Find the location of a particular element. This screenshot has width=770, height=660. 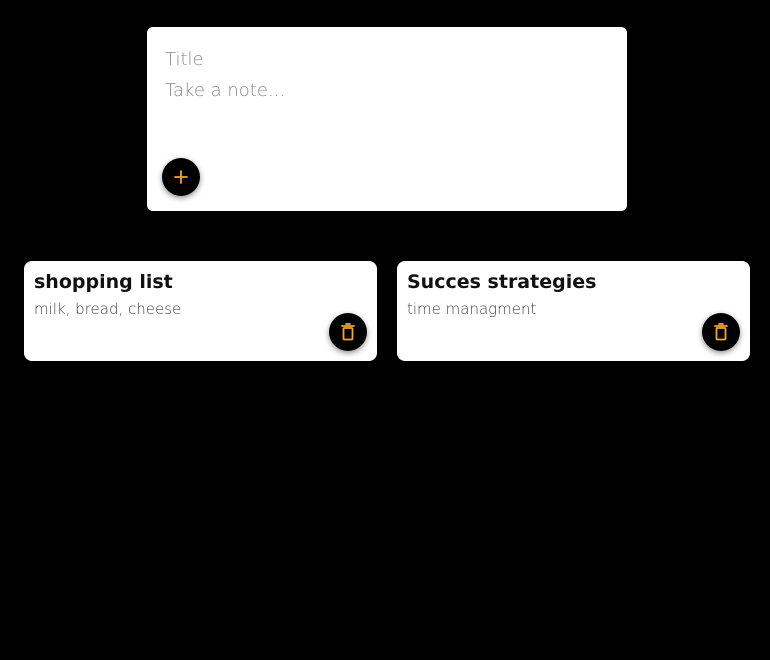

note-content: milk, bread, cheese is located at coordinates (108, 309).